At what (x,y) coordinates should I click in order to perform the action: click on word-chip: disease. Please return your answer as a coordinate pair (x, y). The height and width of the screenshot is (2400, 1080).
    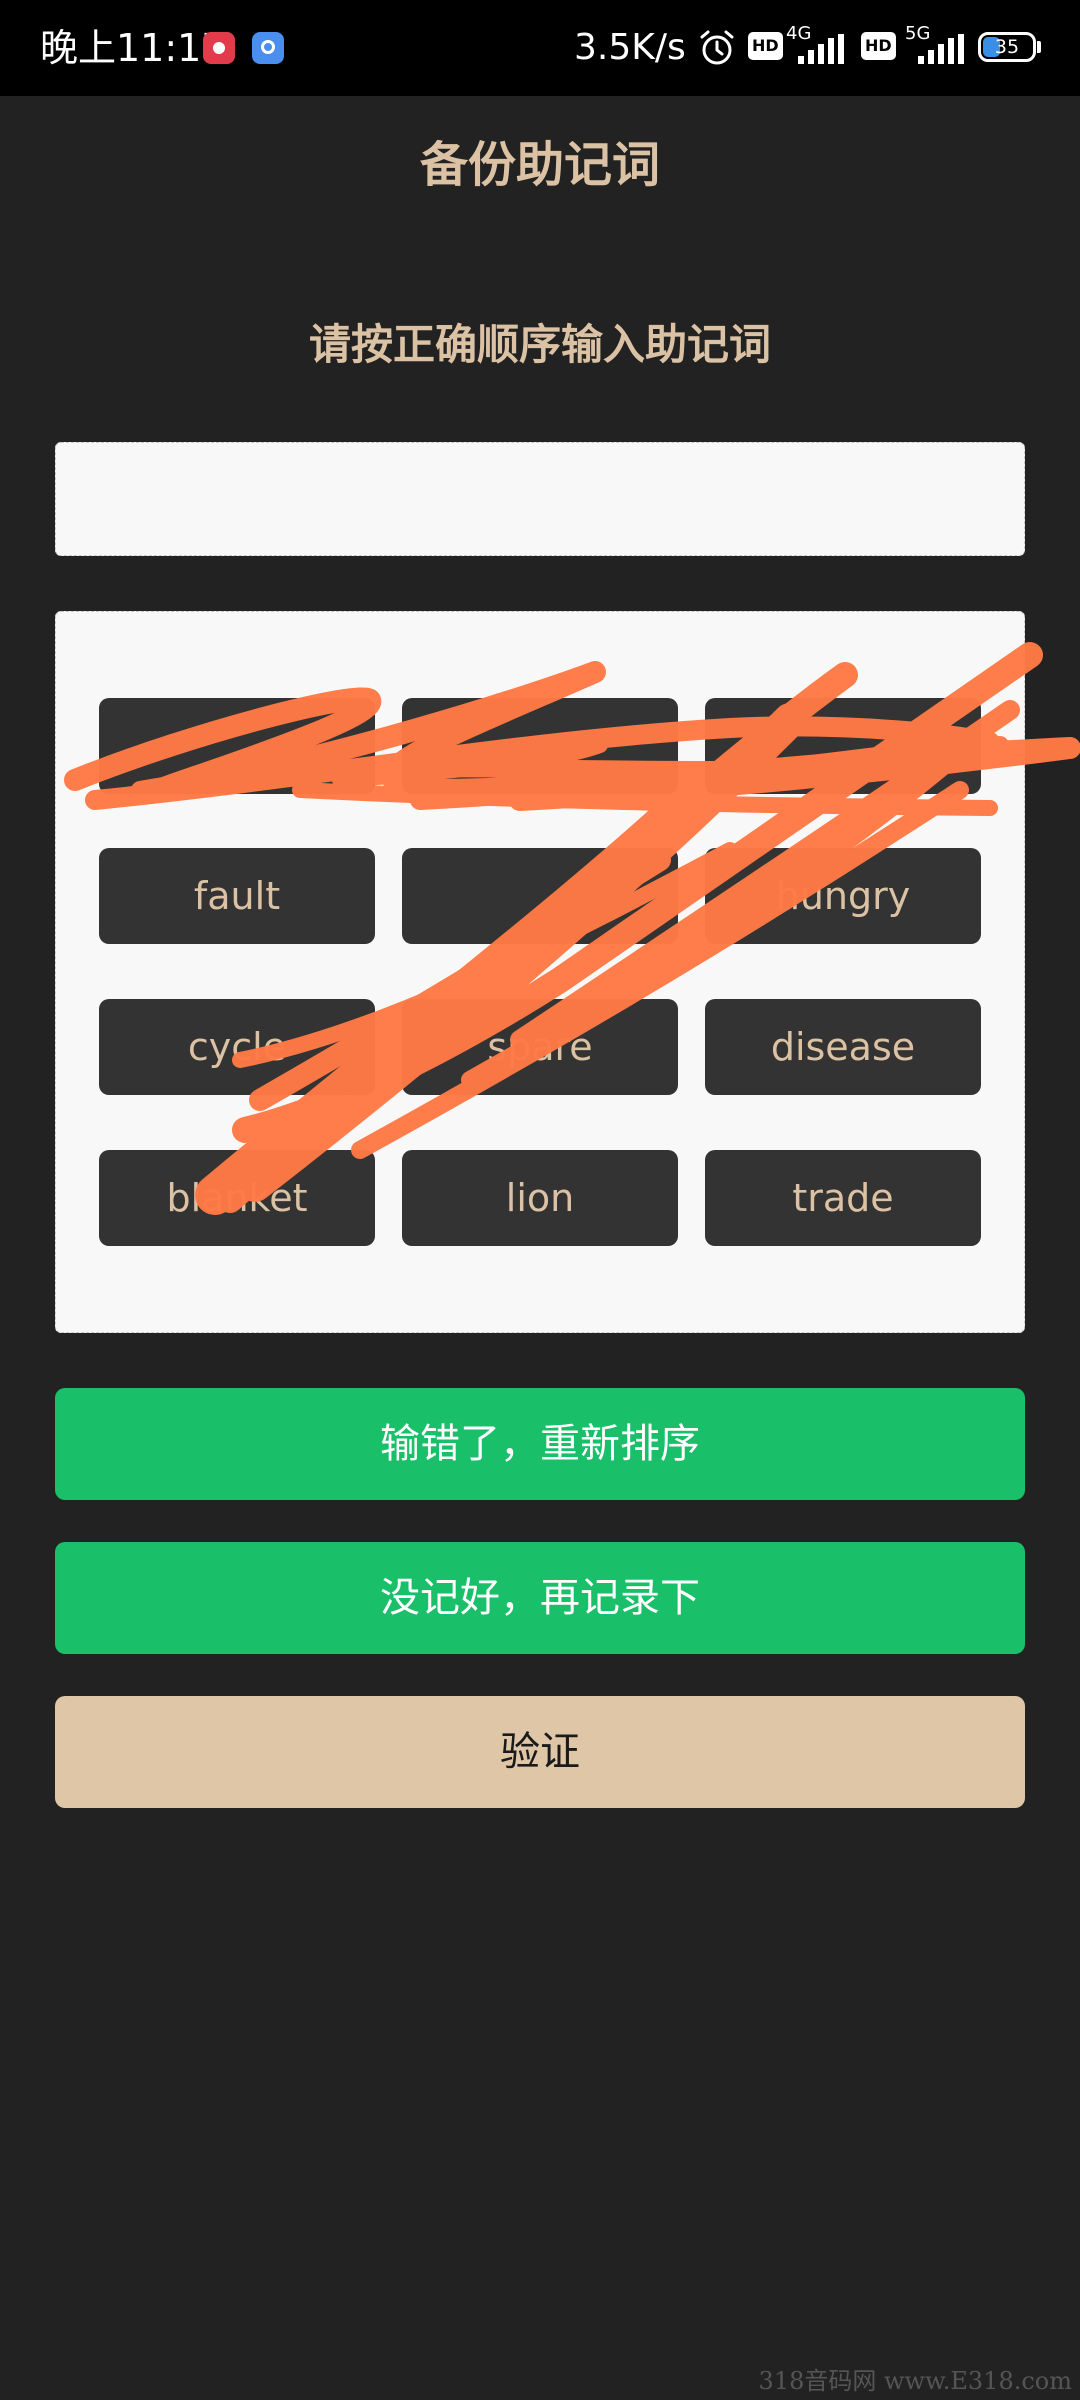
    Looking at the image, I should click on (843, 1047).